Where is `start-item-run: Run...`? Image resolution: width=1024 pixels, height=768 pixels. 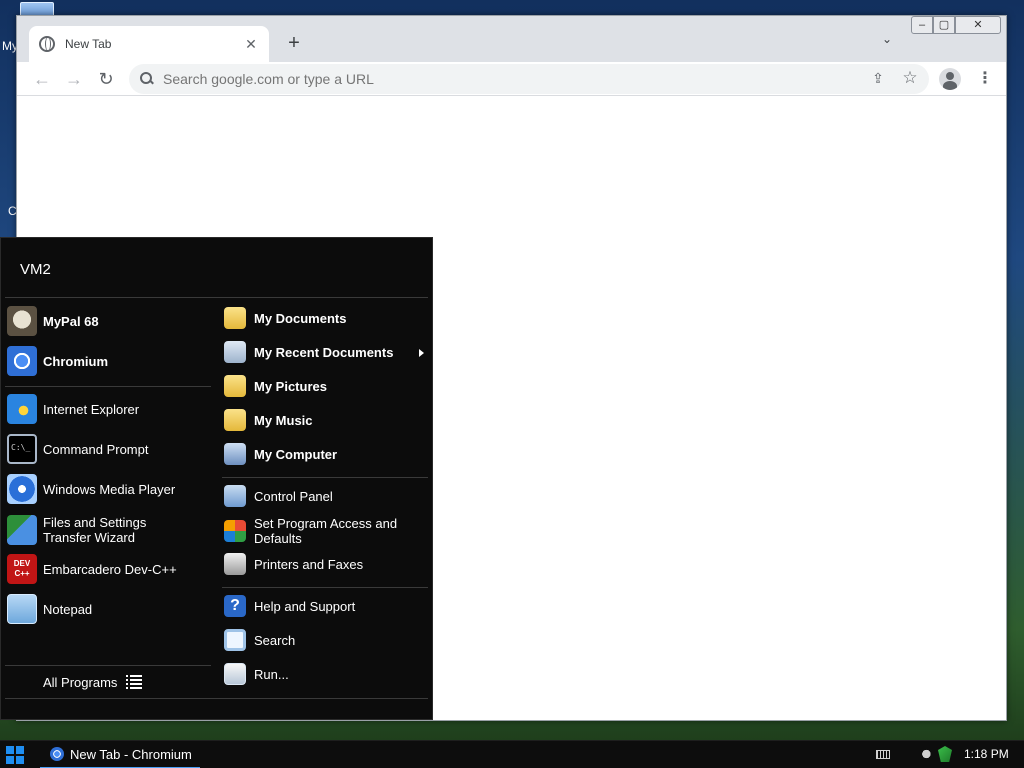 start-item-run: Run... is located at coordinates (256, 674).